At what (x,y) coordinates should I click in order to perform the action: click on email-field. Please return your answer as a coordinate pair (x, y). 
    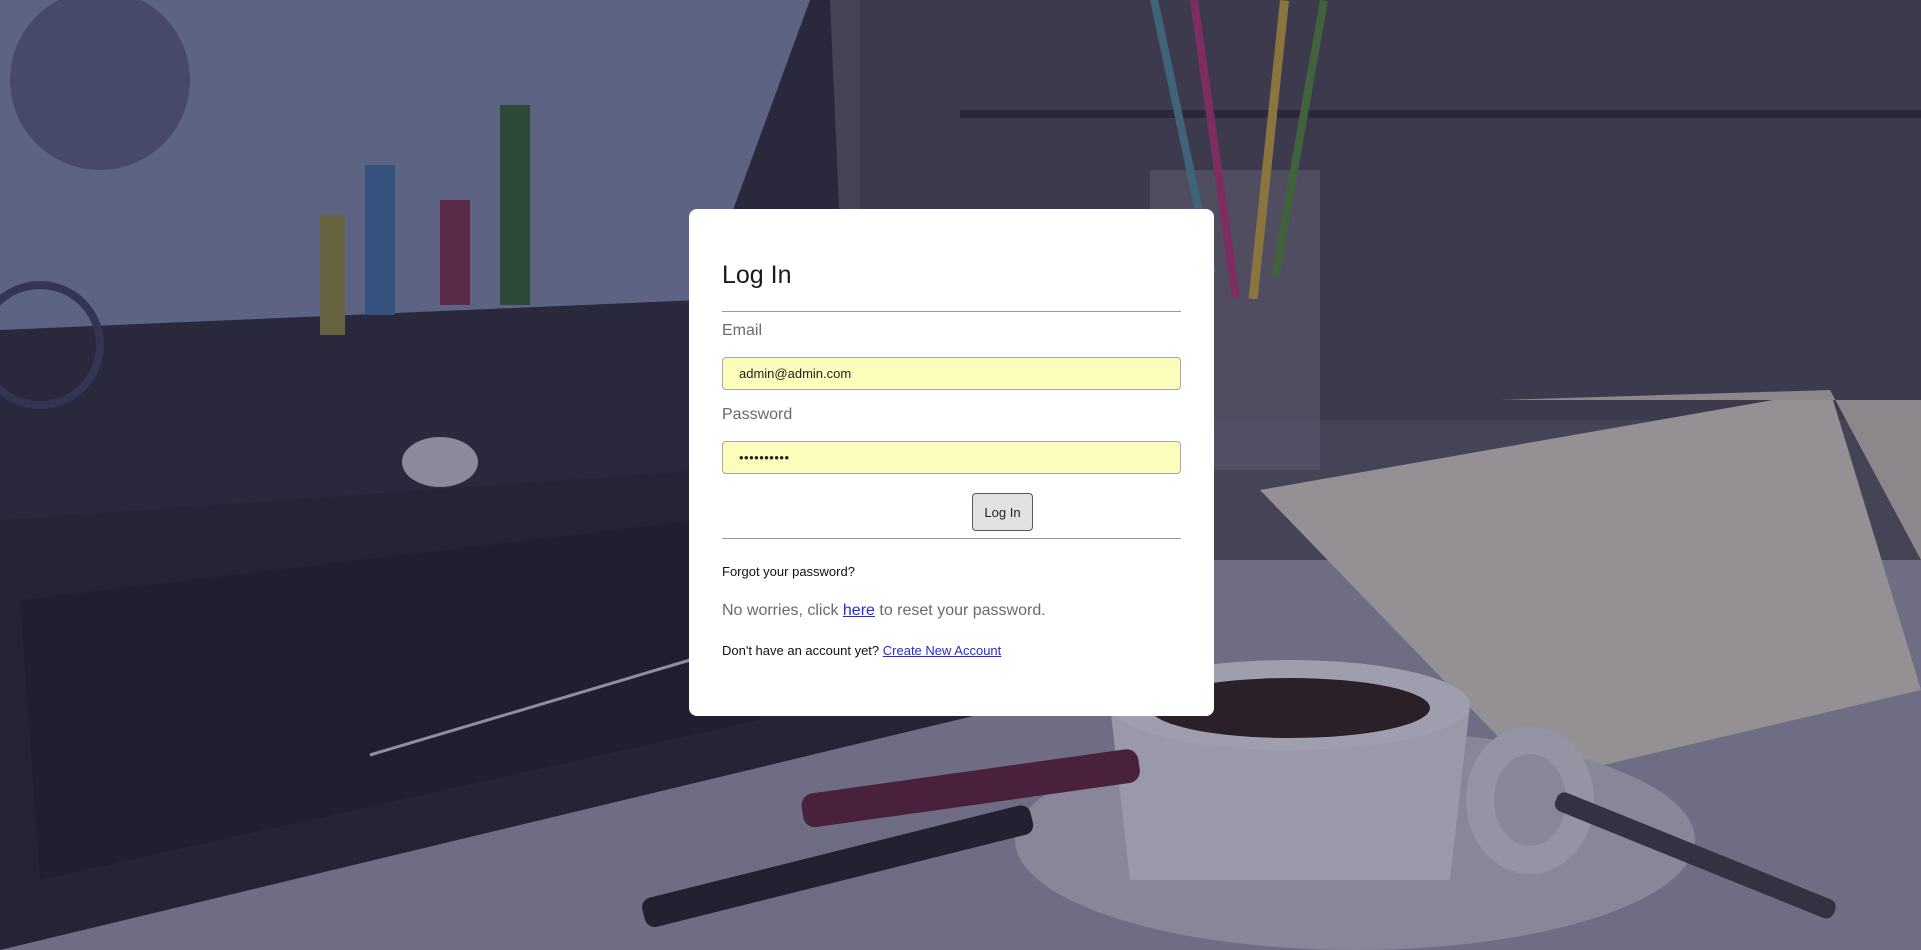
    Looking at the image, I should click on (951, 373).